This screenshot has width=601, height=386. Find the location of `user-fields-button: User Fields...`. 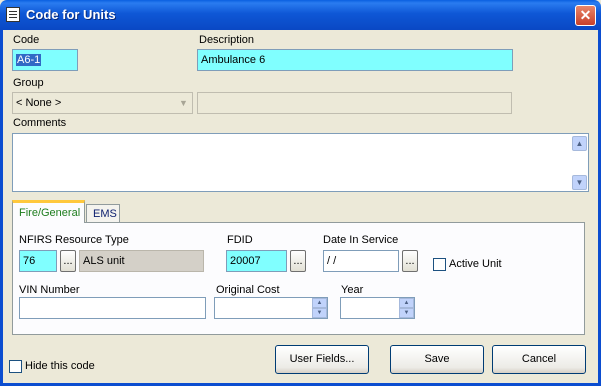

user-fields-button: User Fields... is located at coordinates (322, 359).